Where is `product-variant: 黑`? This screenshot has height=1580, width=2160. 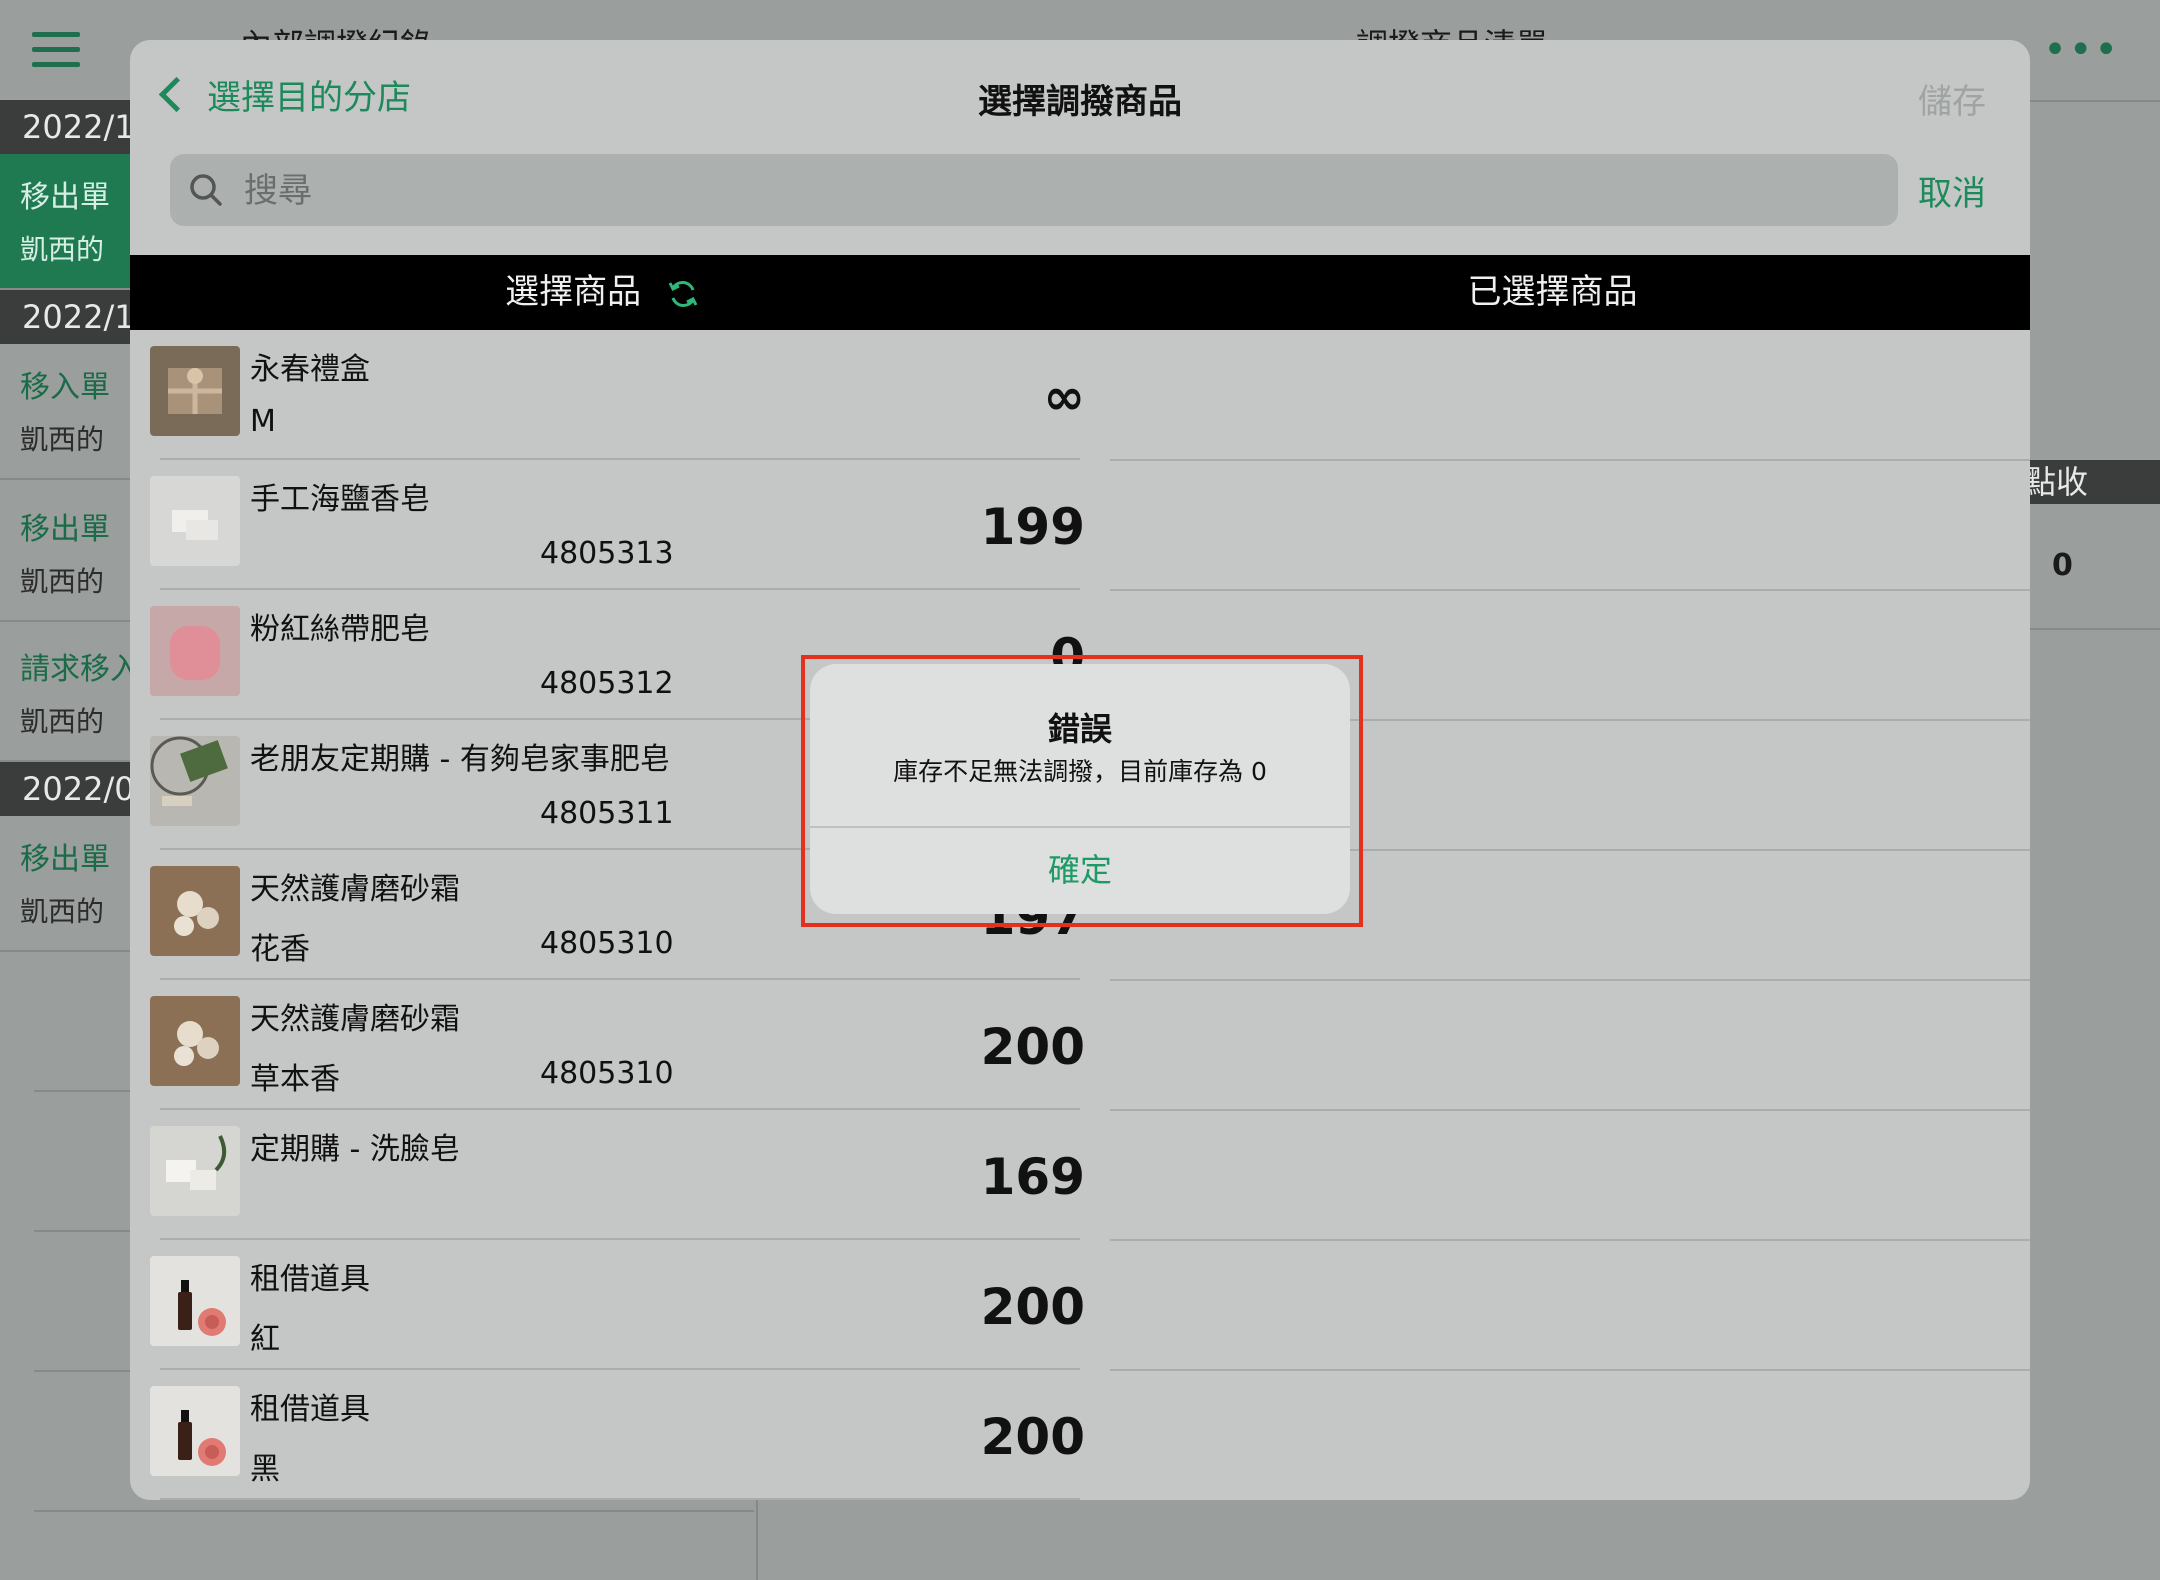
product-variant: 黑 is located at coordinates (265, 1469).